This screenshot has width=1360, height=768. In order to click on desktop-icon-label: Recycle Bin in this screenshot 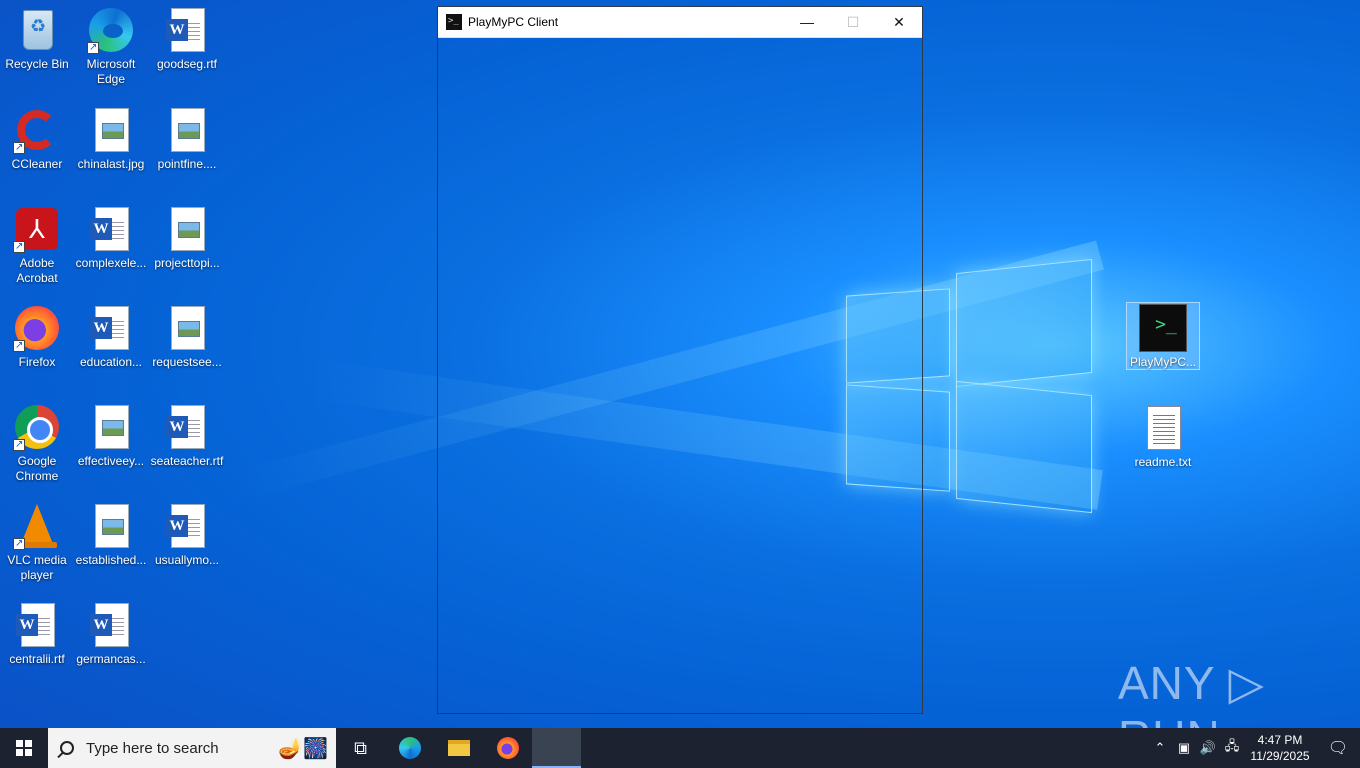, I will do `click(37, 64)`.